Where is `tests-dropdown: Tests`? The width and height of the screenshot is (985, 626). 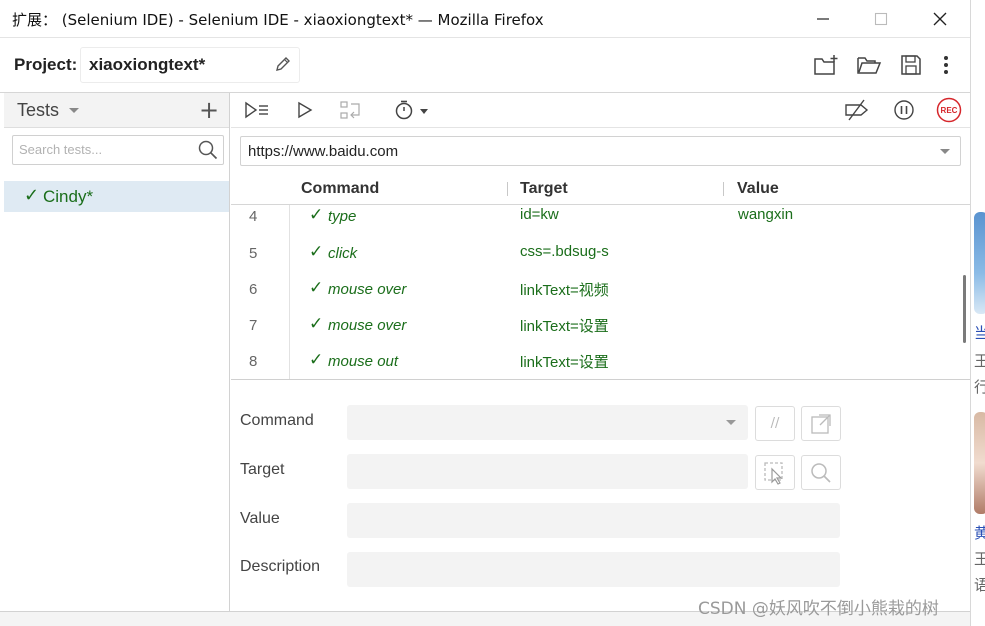
tests-dropdown: Tests is located at coordinates (38, 110).